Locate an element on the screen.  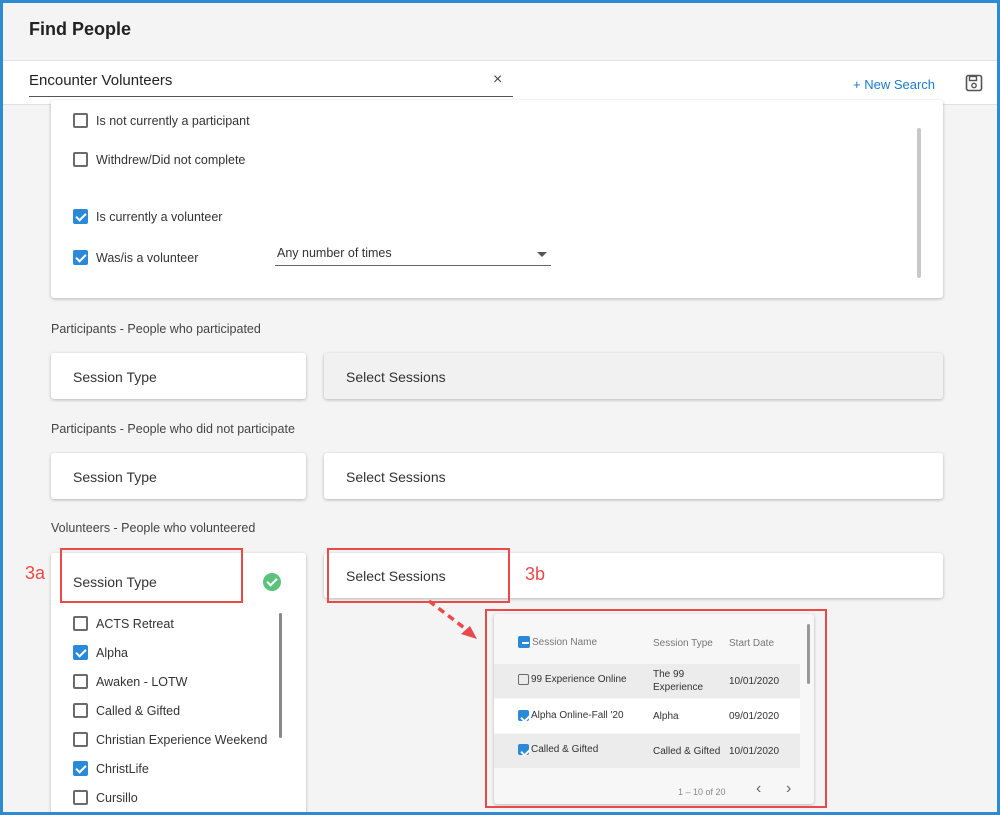
section-label-volunteered: Volunteers - People who volunteered is located at coordinates (153, 528).